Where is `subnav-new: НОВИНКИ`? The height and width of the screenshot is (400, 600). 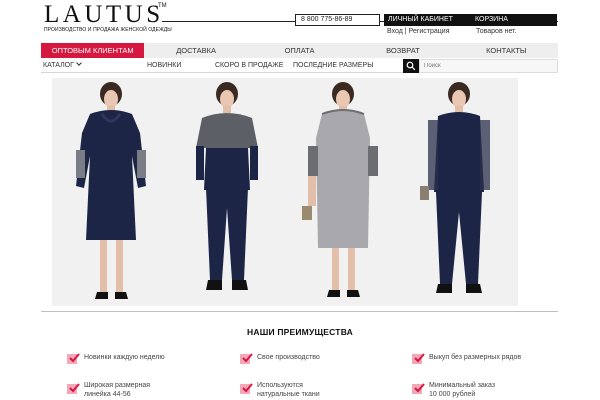 subnav-new: НОВИНКИ is located at coordinates (164, 66).